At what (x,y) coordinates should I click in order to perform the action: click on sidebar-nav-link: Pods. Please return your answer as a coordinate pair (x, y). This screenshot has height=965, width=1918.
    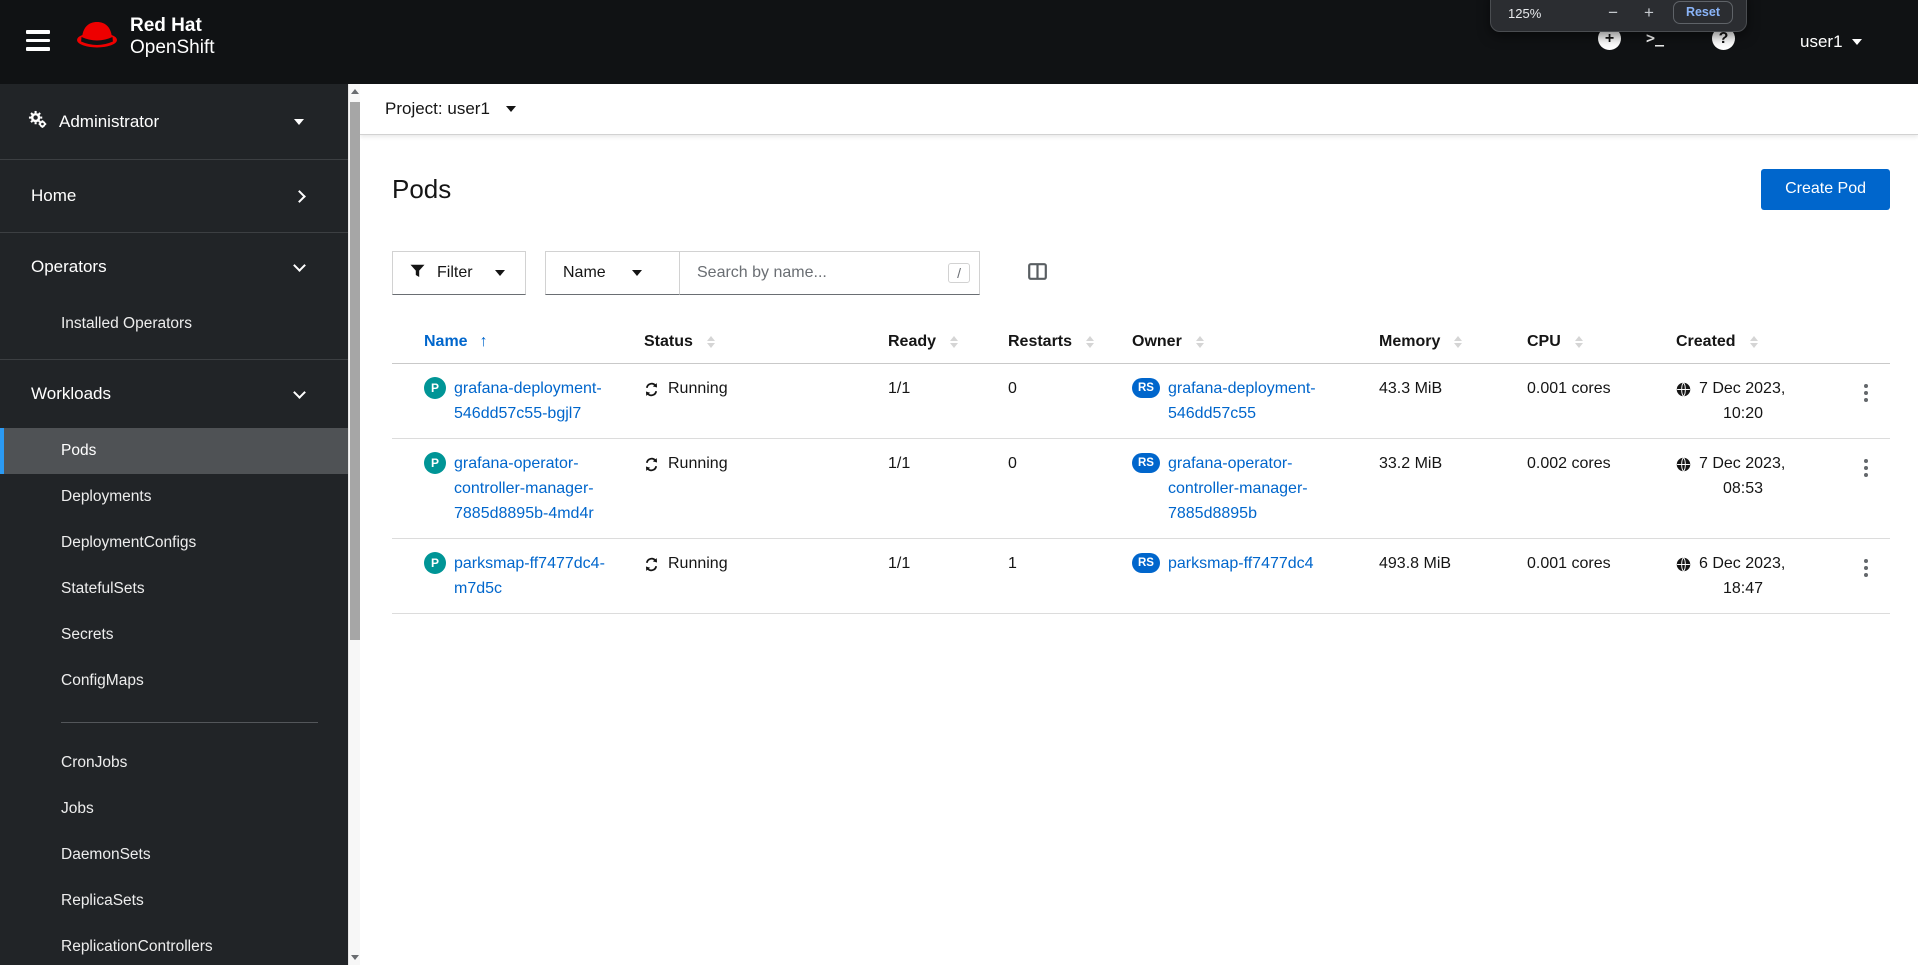
    Looking at the image, I should click on (174, 451).